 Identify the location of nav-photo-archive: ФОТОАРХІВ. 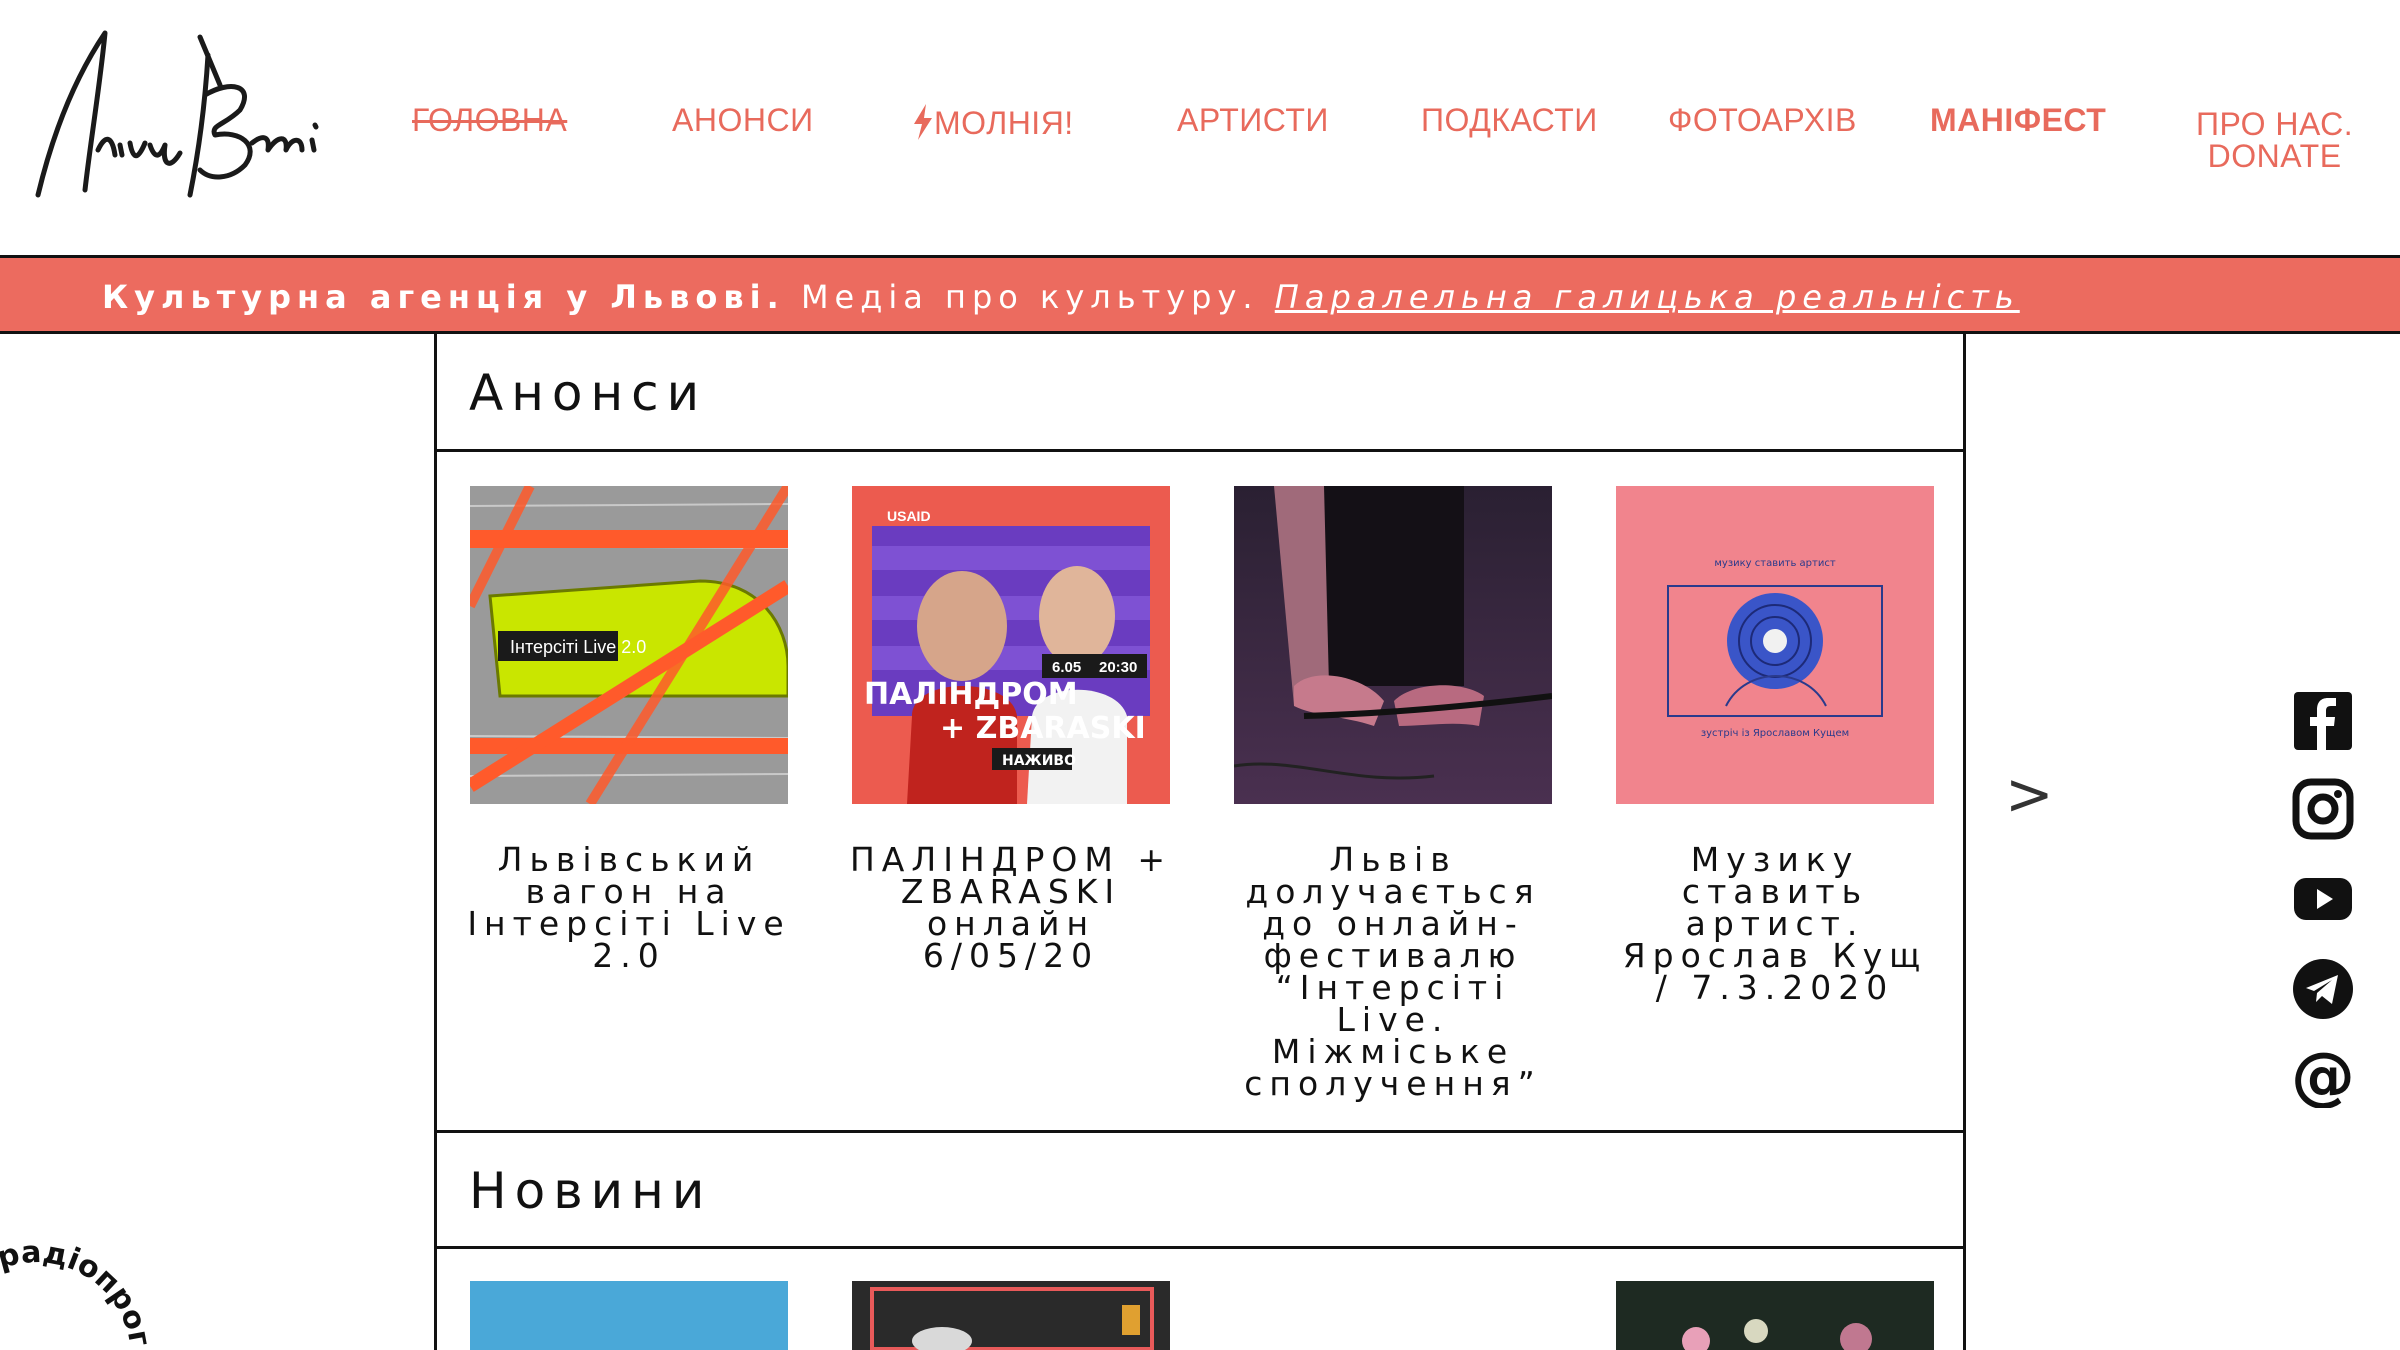
(1762, 120).